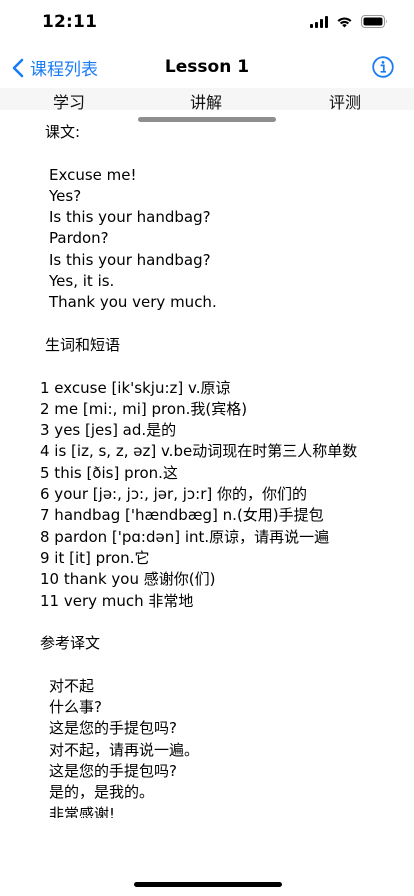 The width and height of the screenshot is (414, 896). I want to click on text-line: Excuse me!, so click(93, 174).